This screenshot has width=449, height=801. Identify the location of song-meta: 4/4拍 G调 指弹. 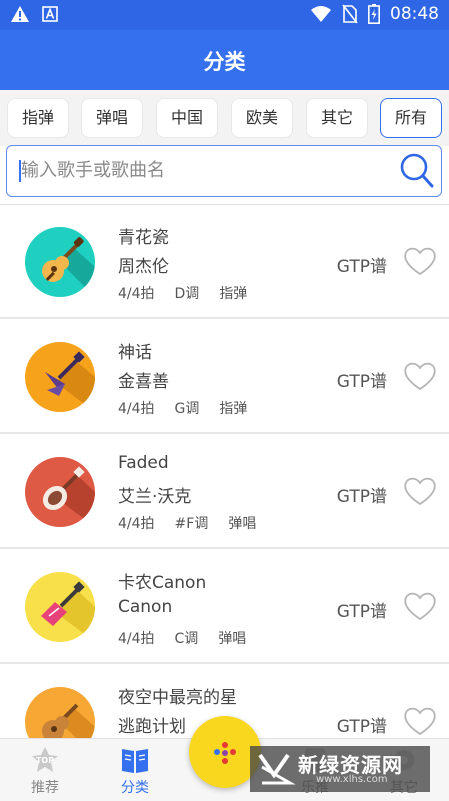
(182, 408).